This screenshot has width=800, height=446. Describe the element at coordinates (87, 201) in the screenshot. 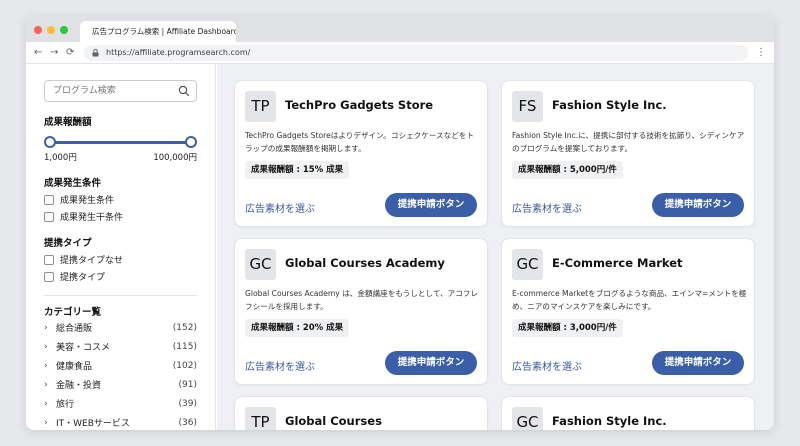

I see `checkbox-label: 成果発生条件` at that location.